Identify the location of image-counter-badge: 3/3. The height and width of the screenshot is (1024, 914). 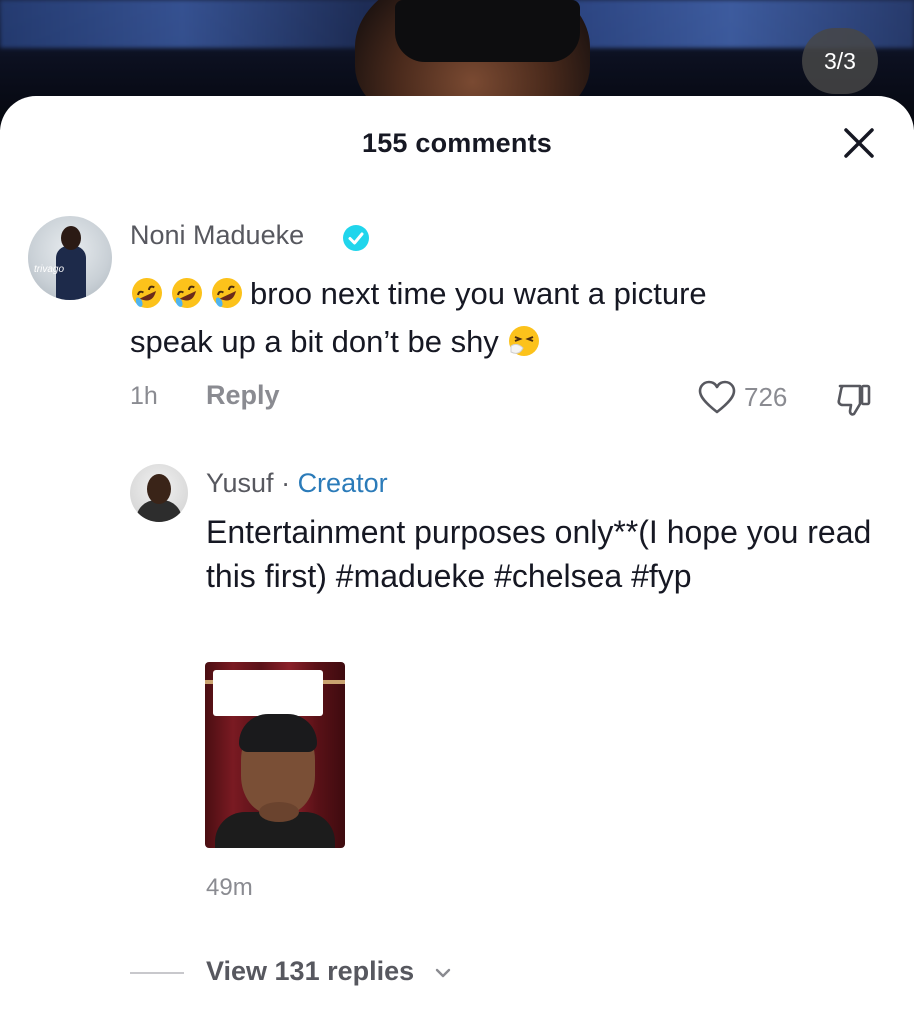
(840, 61).